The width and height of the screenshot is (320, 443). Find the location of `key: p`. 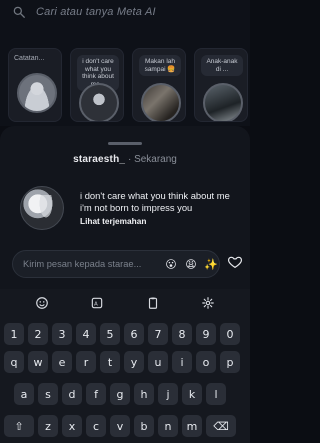

key: p is located at coordinates (230, 362).